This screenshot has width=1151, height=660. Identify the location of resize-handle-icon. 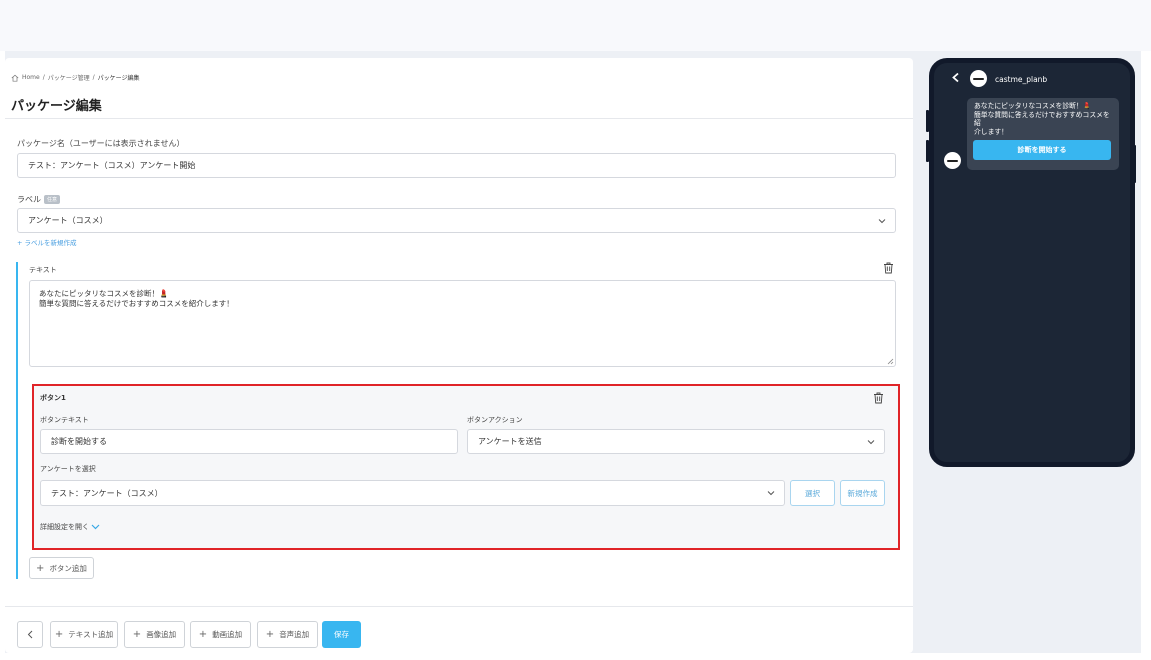
(890, 361).